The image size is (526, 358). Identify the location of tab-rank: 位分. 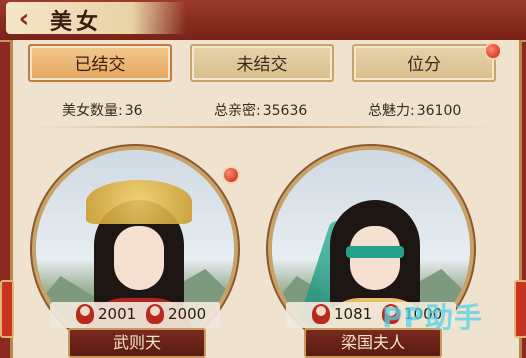
(424, 63).